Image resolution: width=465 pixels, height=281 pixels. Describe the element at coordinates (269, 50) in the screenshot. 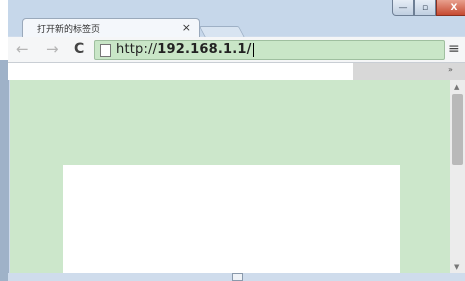

I see `address-bar: http://192.168.1.1/` at that location.